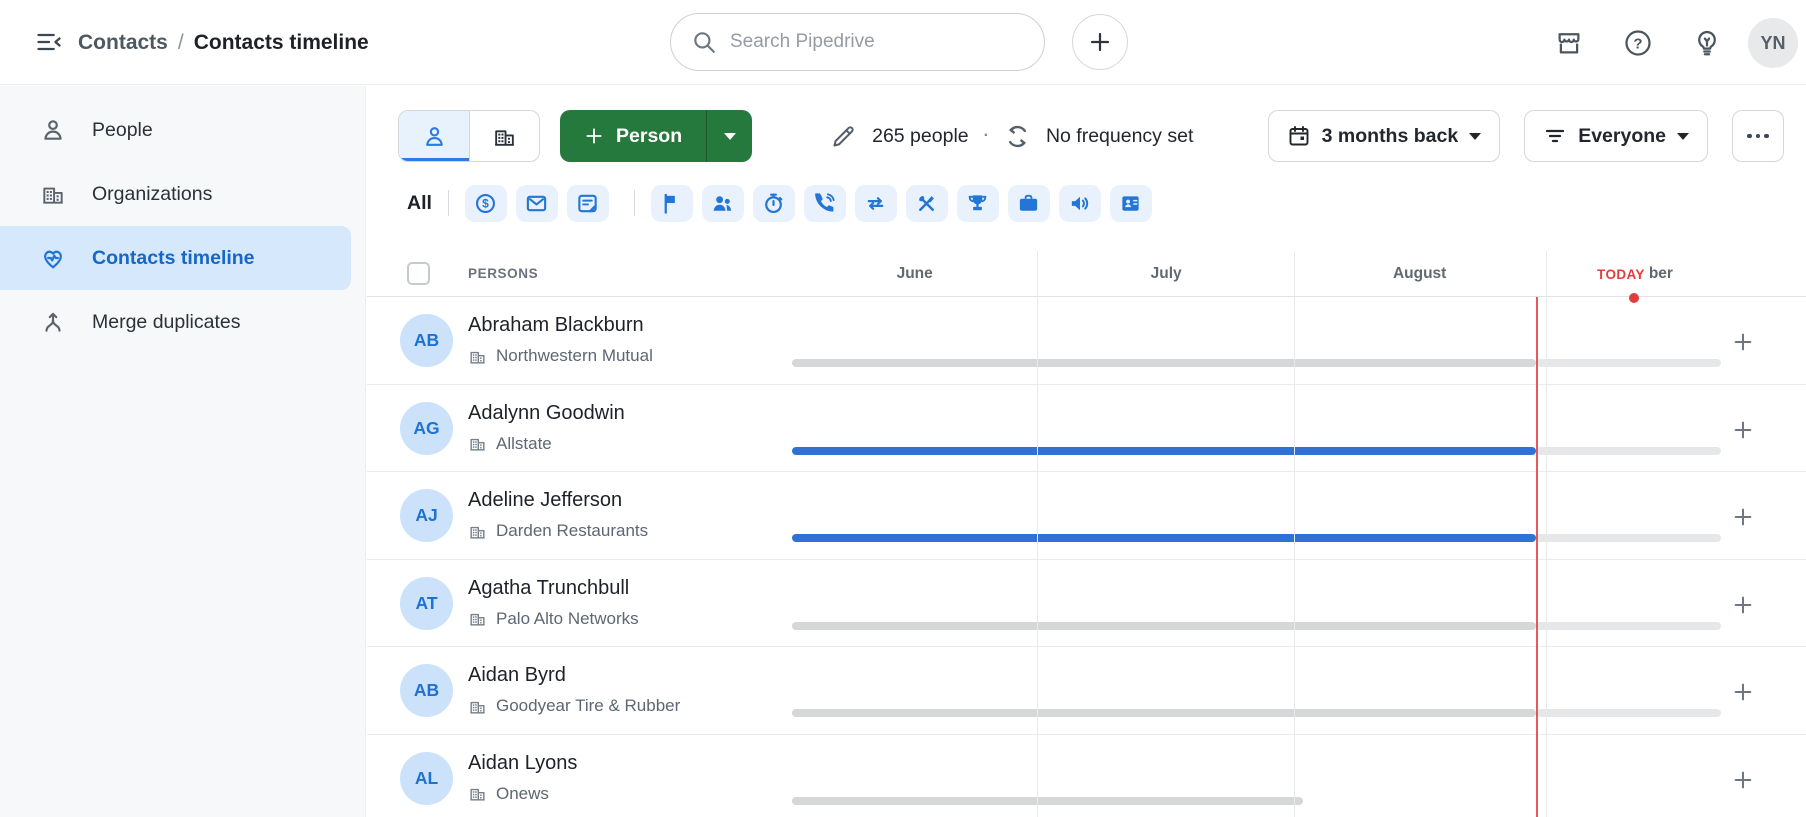 Image resolution: width=1806 pixels, height=817 pixels. What do you see at coordinates (1079, 203) in the screenshot?
I see `activity-filter-audio` at bounding box center [1079, 203].